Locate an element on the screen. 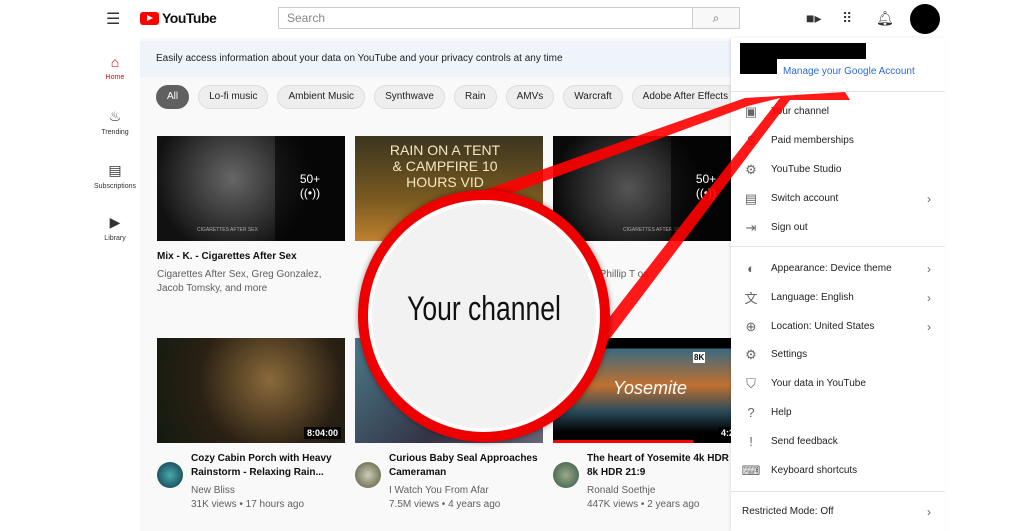  channel-name: I Watch You From Afar is located at coordinates (466, 491).